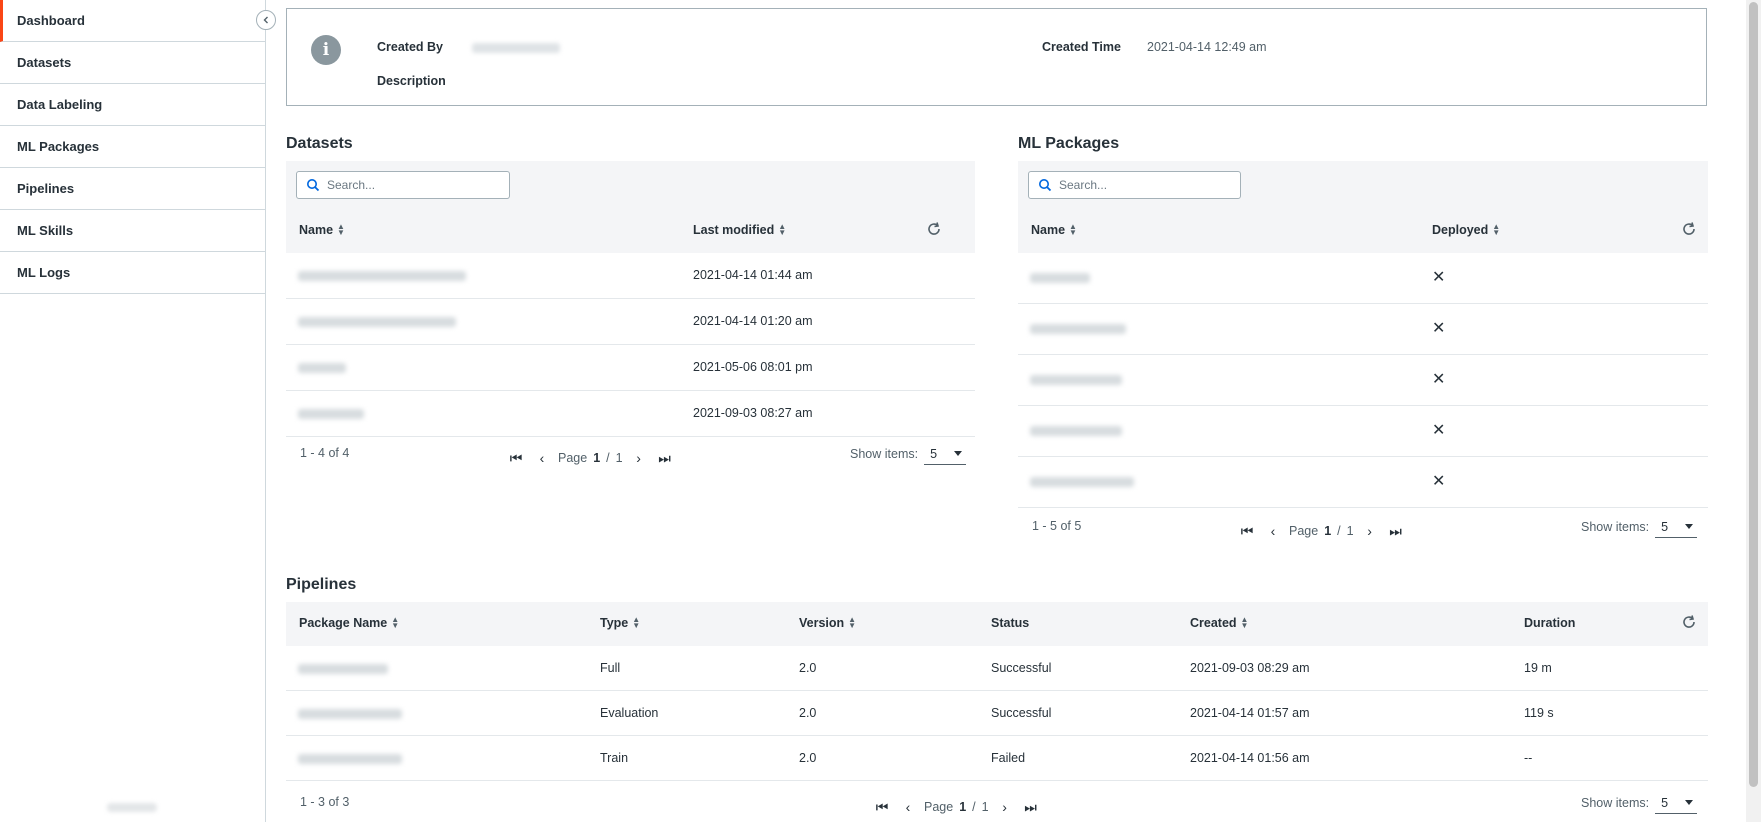 The image size is (1761, 822). Describe the element at coordinates (827, 623) in the screenshot. I see `pipelines-col-version: Version ▲ ▼` at that location.